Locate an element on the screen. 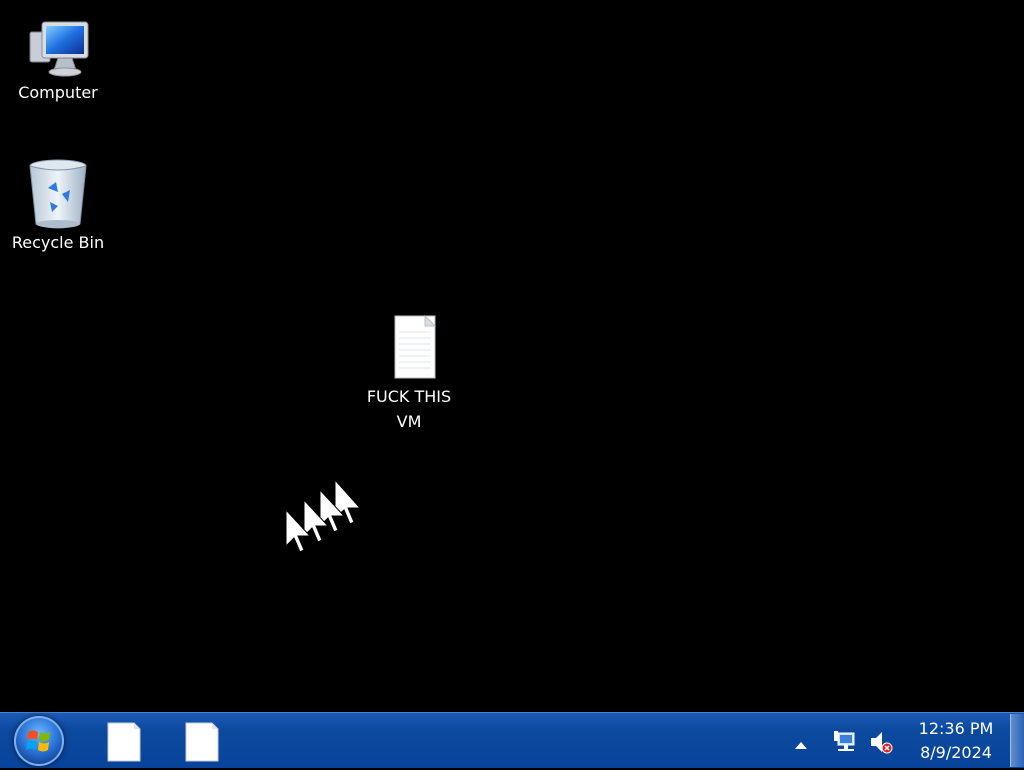  system-clock: 12:36 PM 8/9/2024 is located at coordinates (956, 741).